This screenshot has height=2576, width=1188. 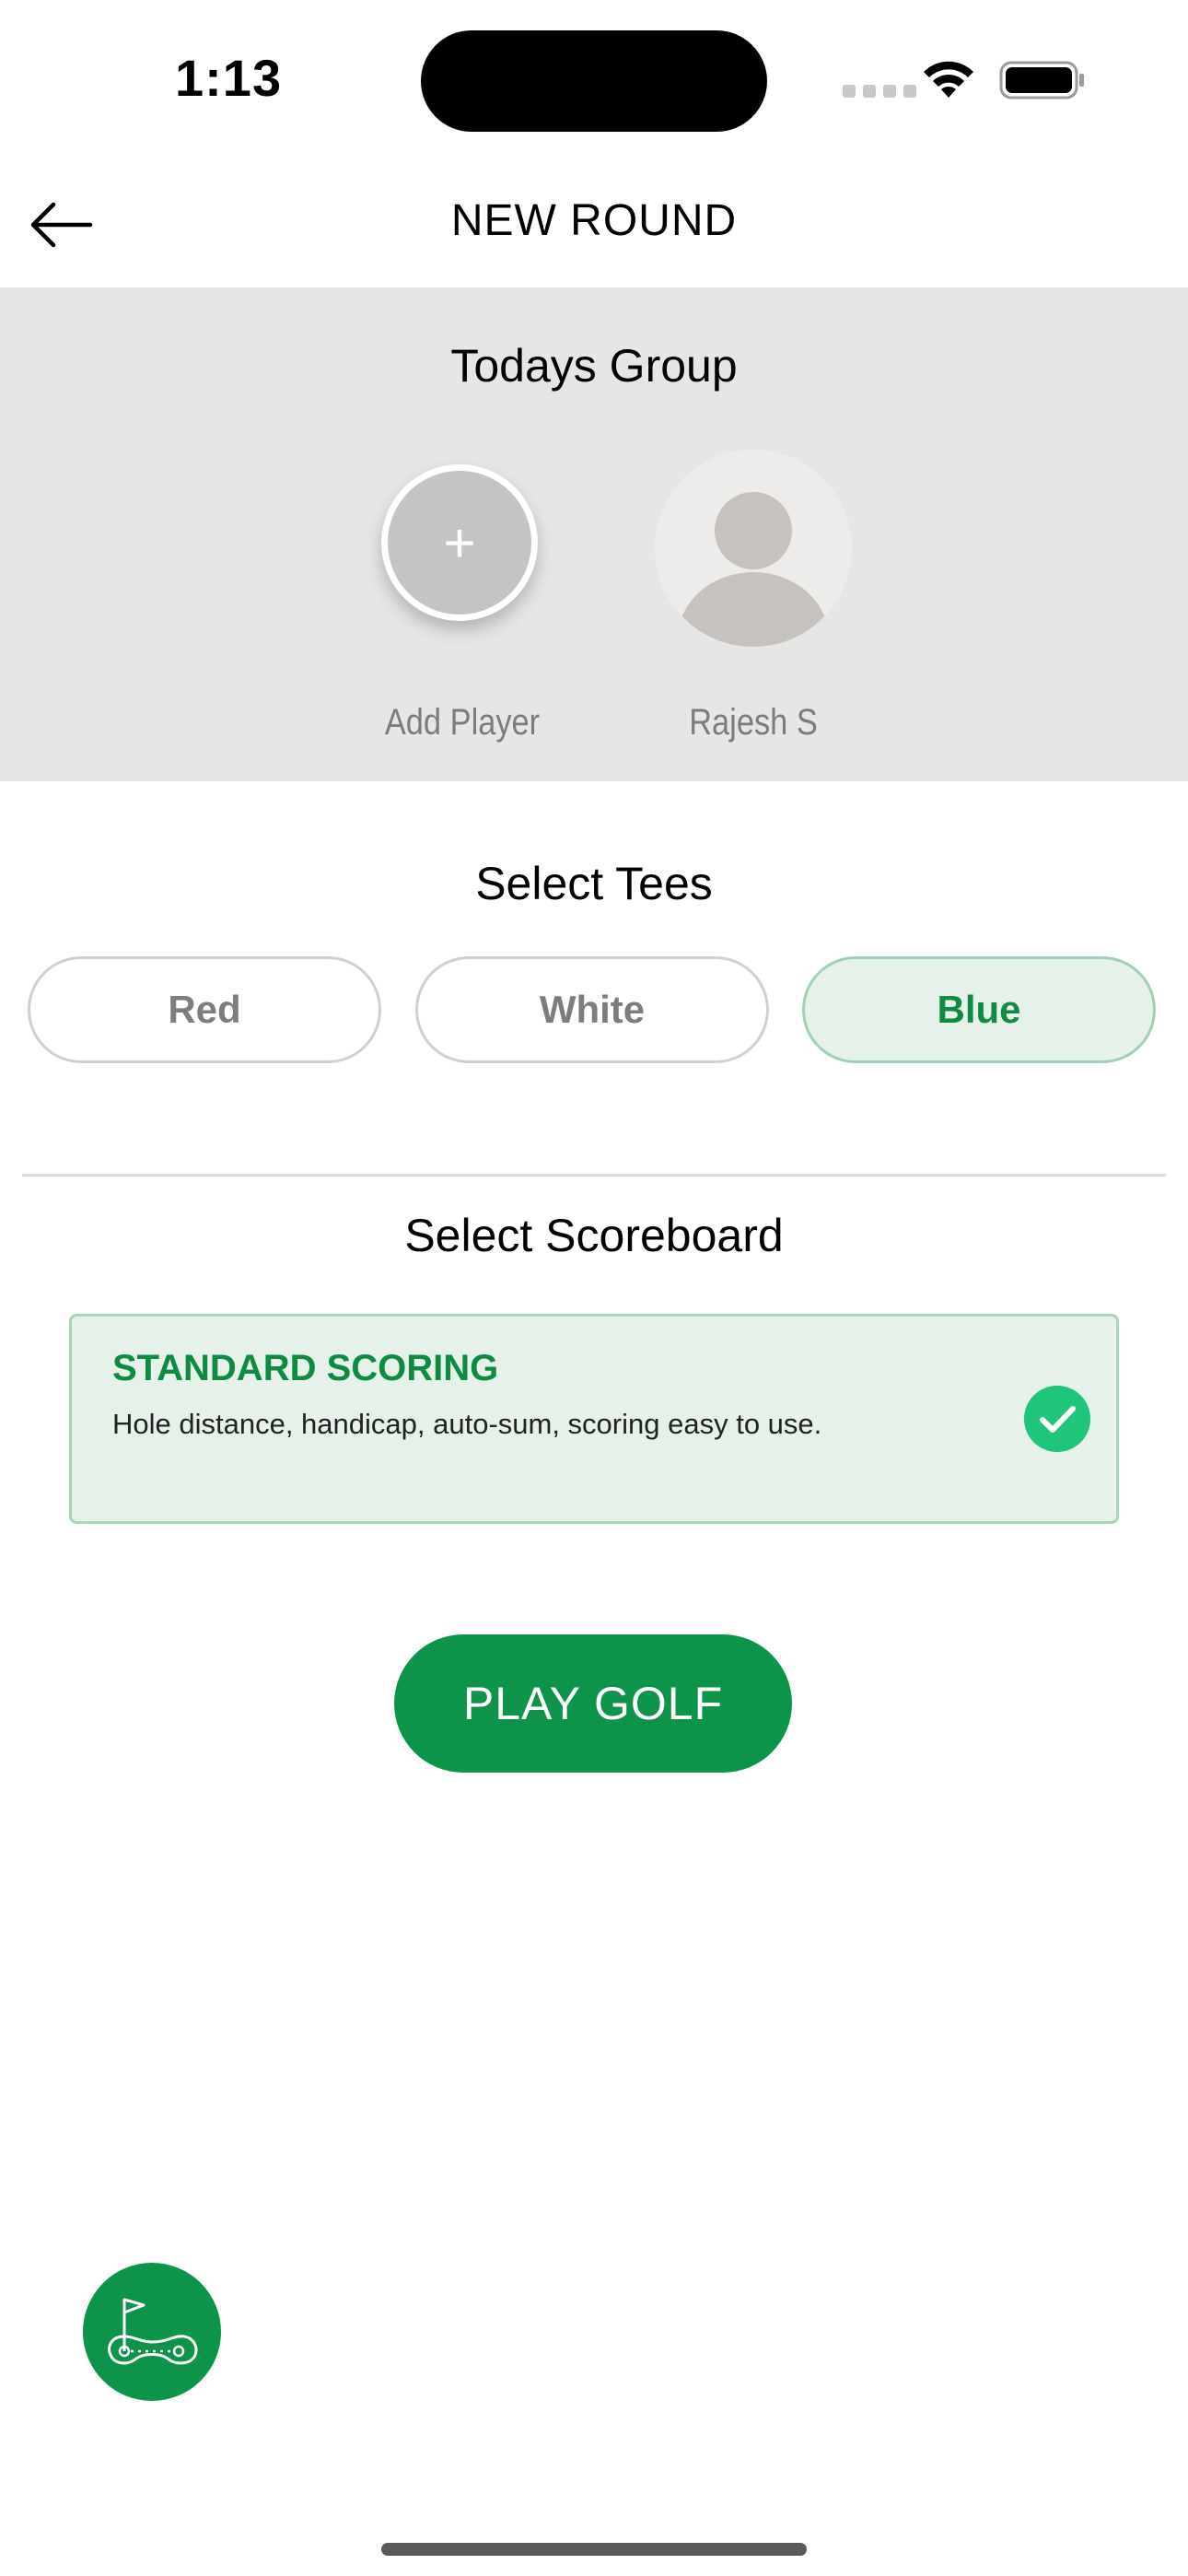 What do you see at coordinates (1041, 80) in the screenshot?
I see `battery-icon` at bounding box center [1041, 80].